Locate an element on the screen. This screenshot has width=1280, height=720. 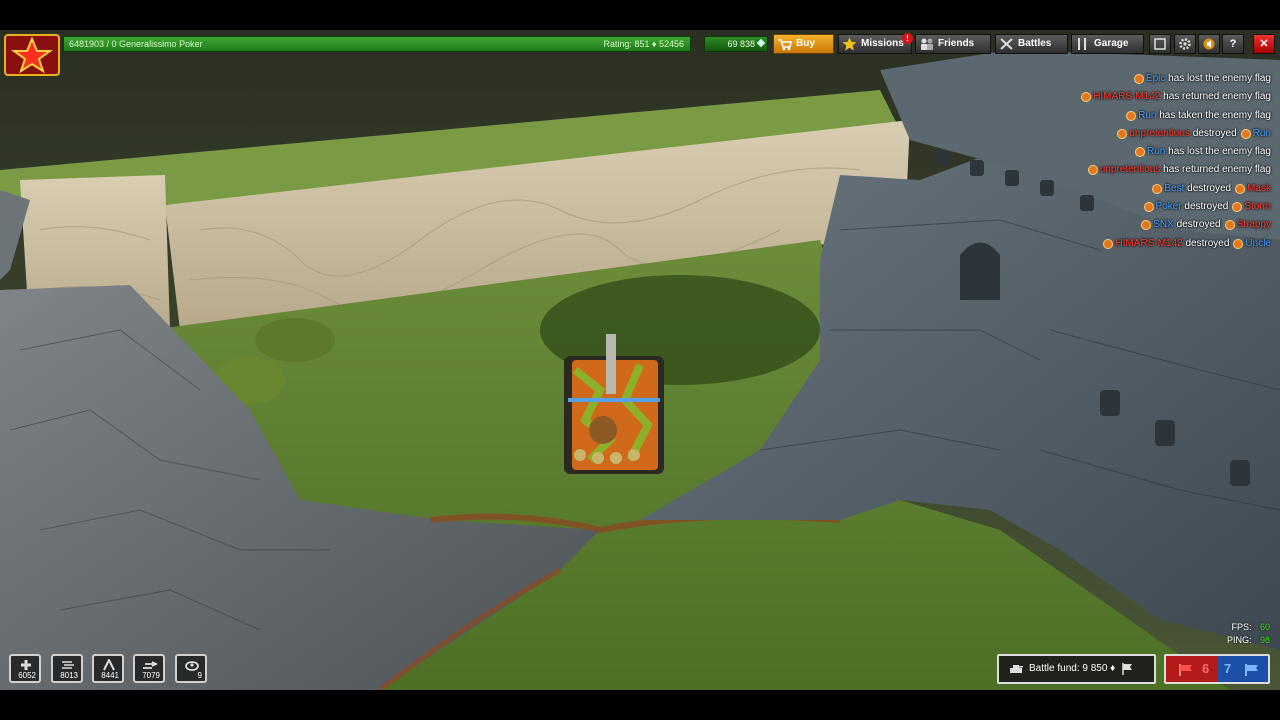
kill-feed-row: HIMARS-M142 destroyed Uncle is located at coordinates (1011, 244).